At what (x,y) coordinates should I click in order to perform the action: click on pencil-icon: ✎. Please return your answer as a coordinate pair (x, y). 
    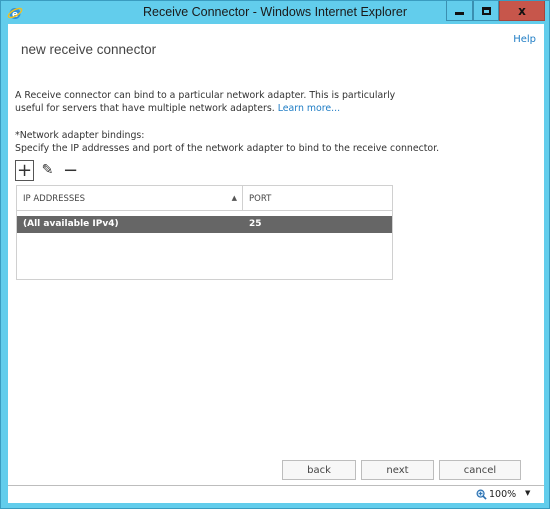
    Looking at the image, I should click on (47, 170).